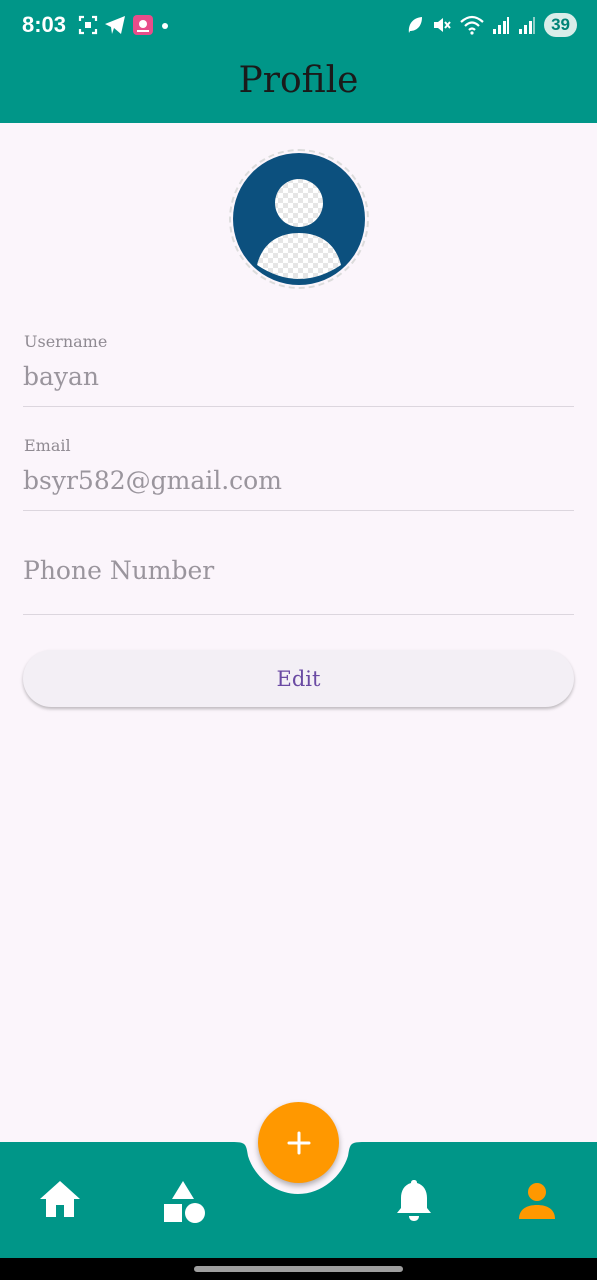  I want to click on navigation-gesture-area, so click(298, 1269).